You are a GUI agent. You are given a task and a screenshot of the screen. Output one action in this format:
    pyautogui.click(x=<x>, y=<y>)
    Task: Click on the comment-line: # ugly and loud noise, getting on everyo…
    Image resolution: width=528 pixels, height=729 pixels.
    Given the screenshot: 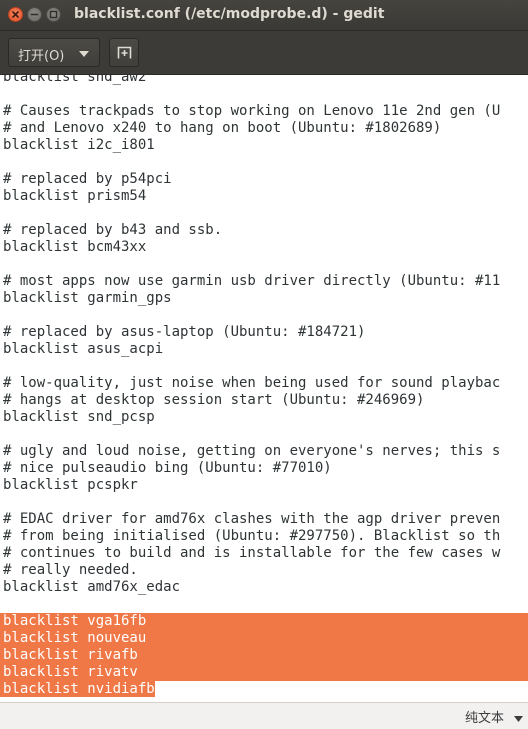 What is the action you would take?
    pyautogui.click(x=264, y=451)
    